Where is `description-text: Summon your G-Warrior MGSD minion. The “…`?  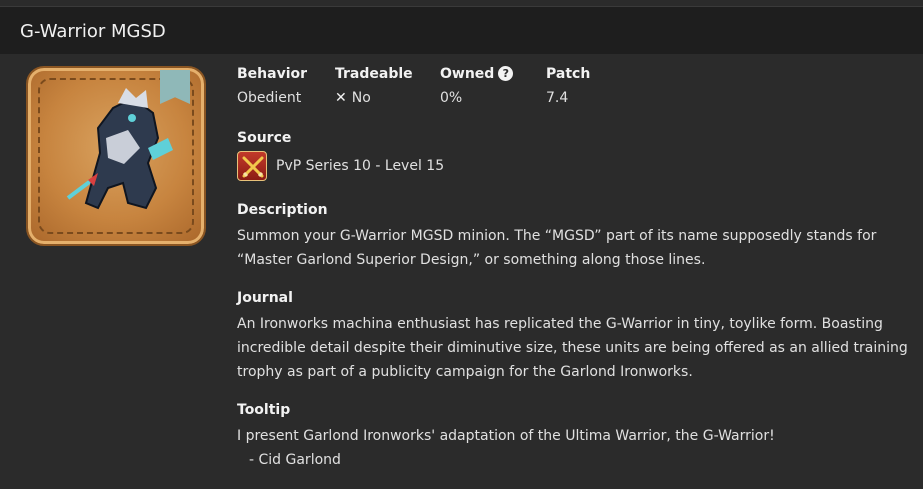 description-text: Summon your G-Warrior MGSD minion. The “… is located at coordinates (577, 248).